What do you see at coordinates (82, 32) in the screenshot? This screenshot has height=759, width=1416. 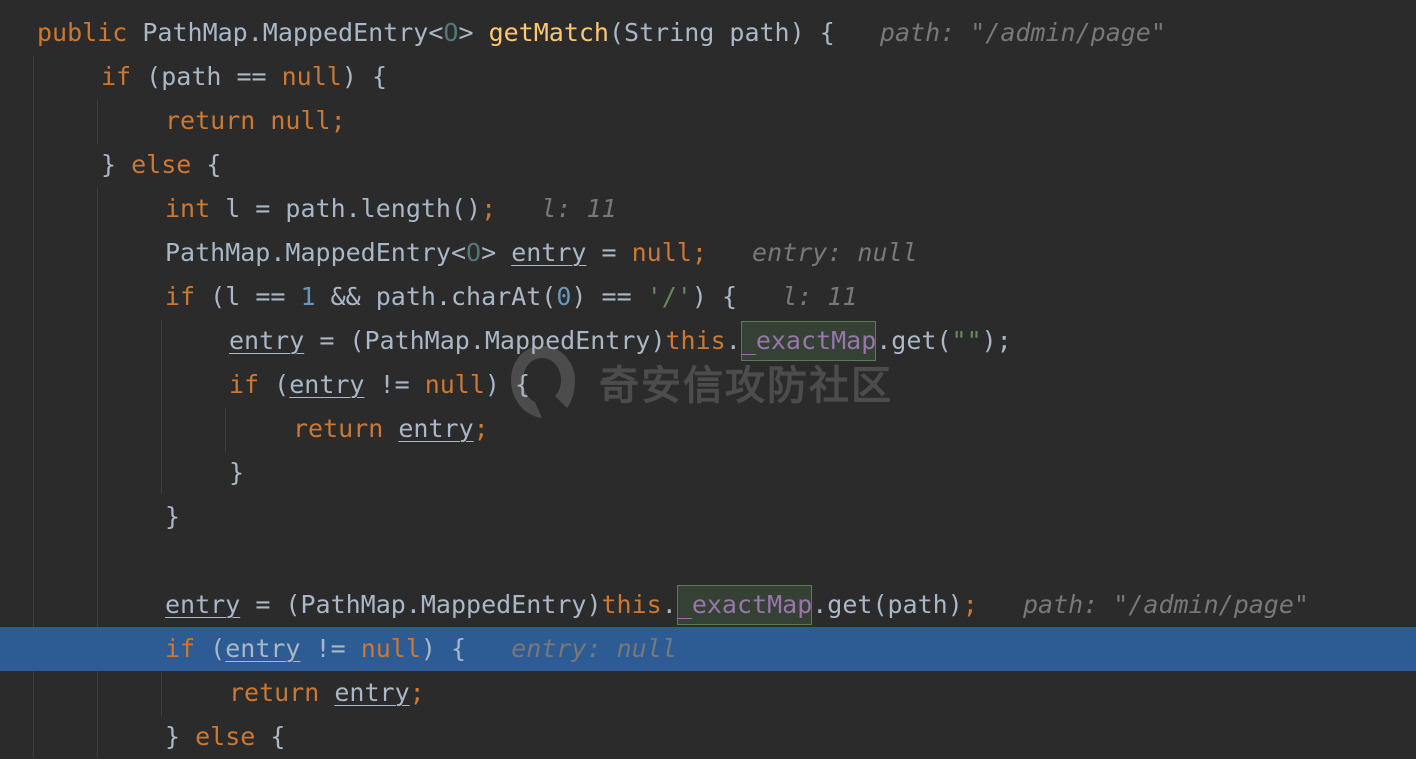 I see `code-token: public` at bounding box center [82, 32].